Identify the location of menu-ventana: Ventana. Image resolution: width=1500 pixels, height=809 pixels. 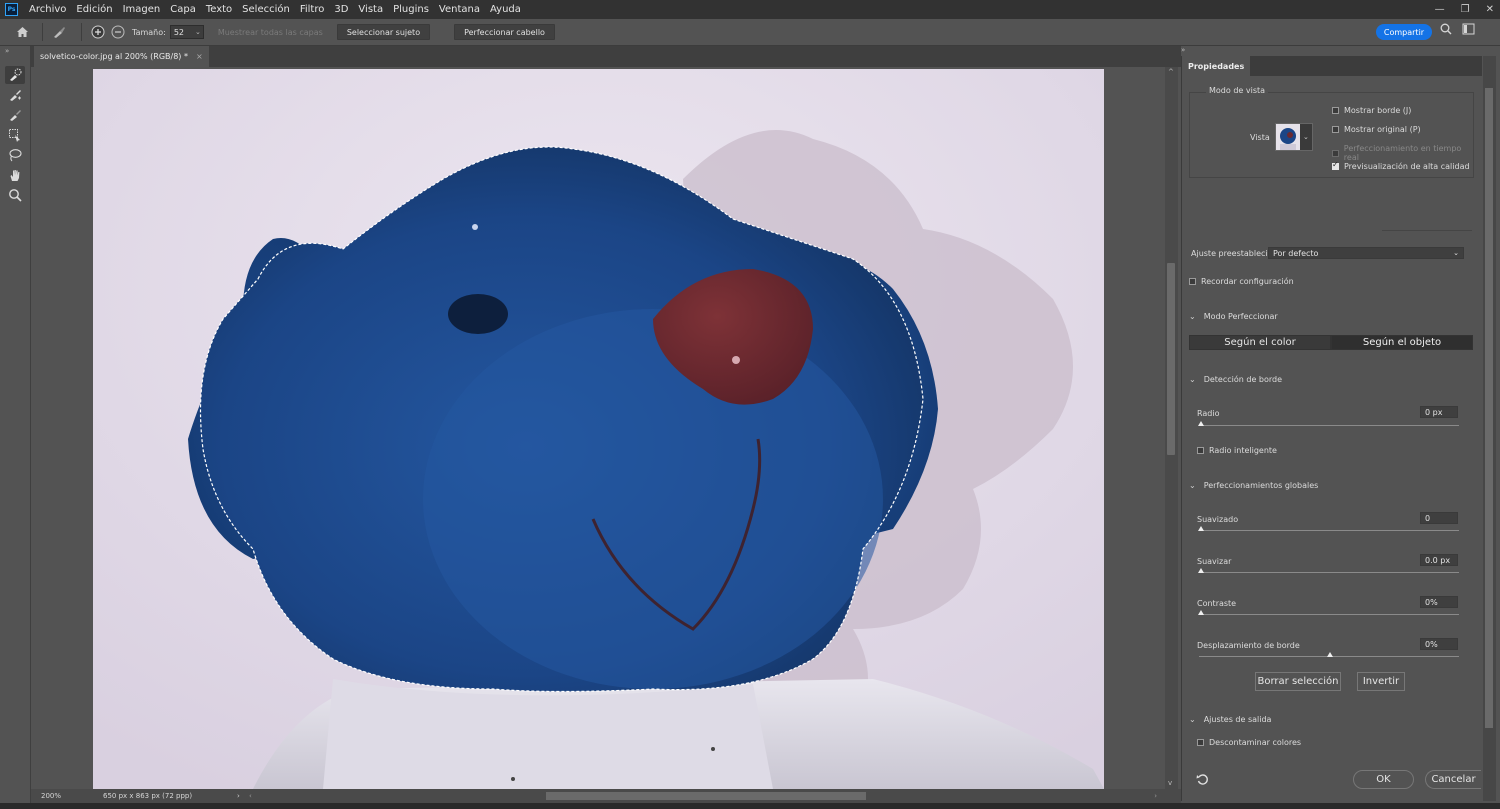
(459, 9).